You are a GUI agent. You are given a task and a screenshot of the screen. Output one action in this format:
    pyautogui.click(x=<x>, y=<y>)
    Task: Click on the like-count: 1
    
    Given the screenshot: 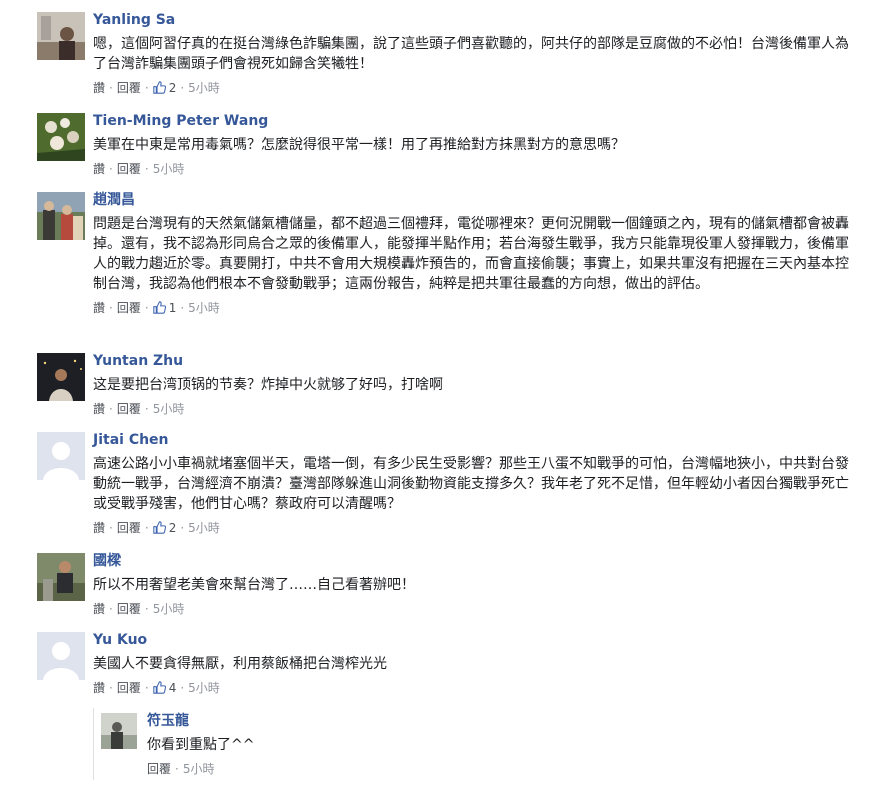 What is the action you would take?
    pyautogui.click(x=173, y=308)
    